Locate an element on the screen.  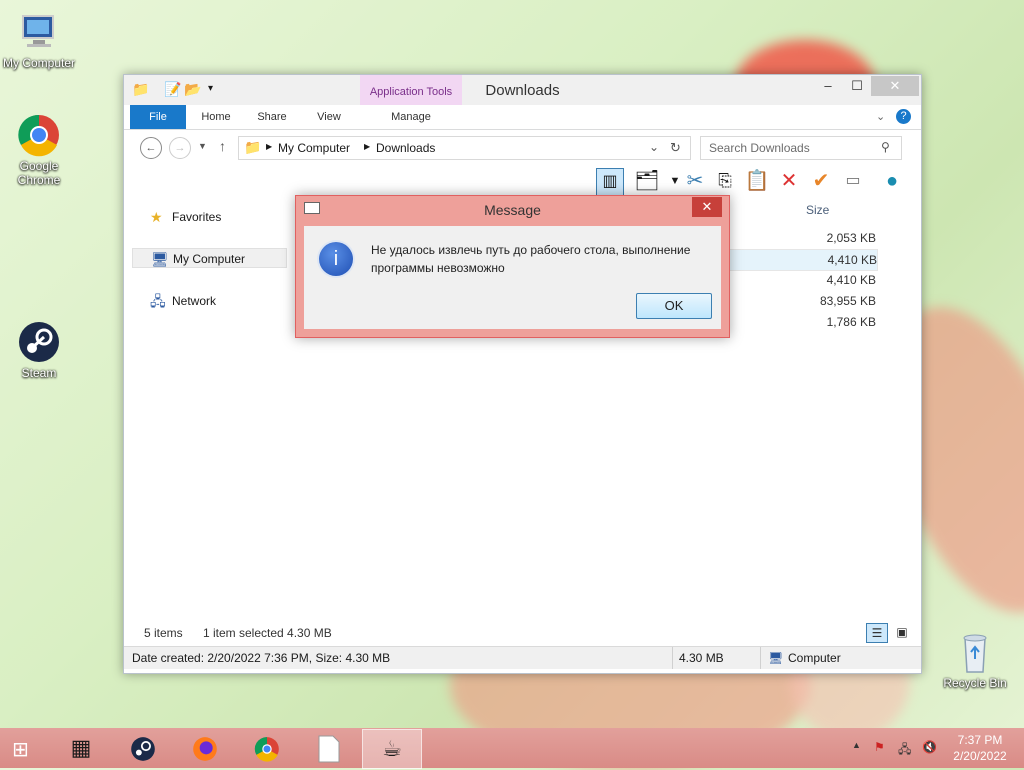
search-input: Search Downloads ⚲ is located at coordinates (801, 148).